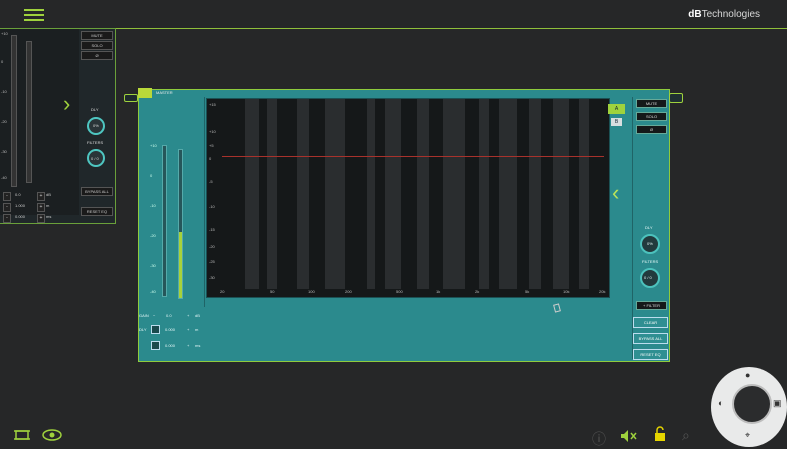 The image size is (787, 449). Describe the element at coordinates (212, 261) in the screenshot. I see `y-tick-label: -25` at that location.